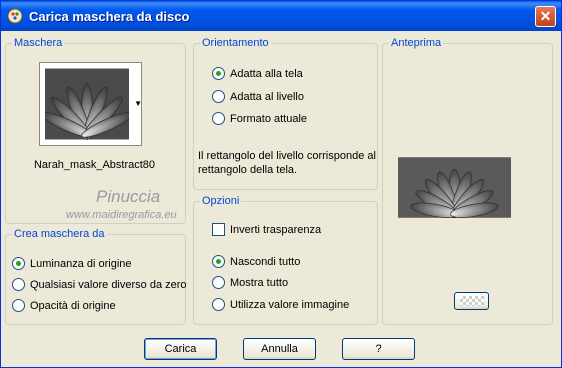 Image resolution: width=562 pixels, height=368 pixels. Describe the element at coordinates (108, 284) in the screenshot. I see `radio-label: Qualsiasi valore diverso da zero` at that location.